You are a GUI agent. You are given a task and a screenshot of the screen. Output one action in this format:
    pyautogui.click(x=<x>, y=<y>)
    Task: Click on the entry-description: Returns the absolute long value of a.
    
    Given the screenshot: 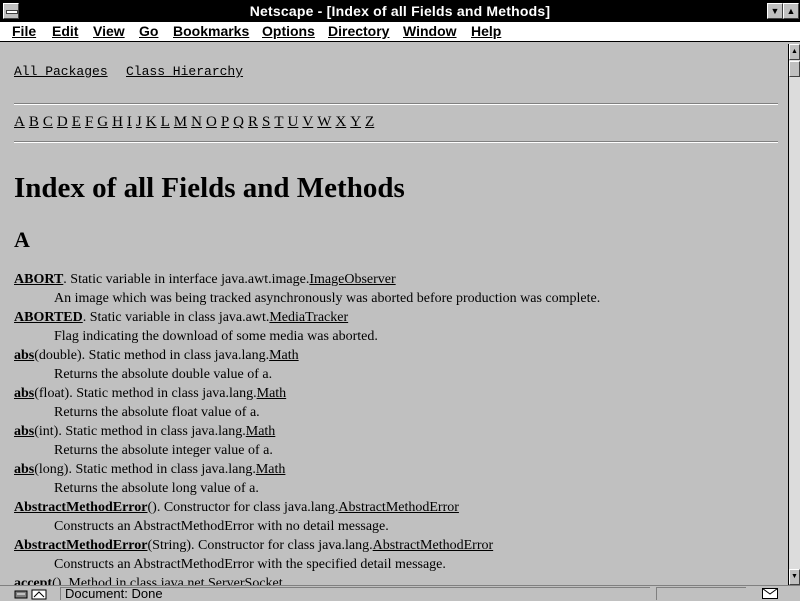 What is the action you would take?
    pyautogui.click(x=156, y=488)
    